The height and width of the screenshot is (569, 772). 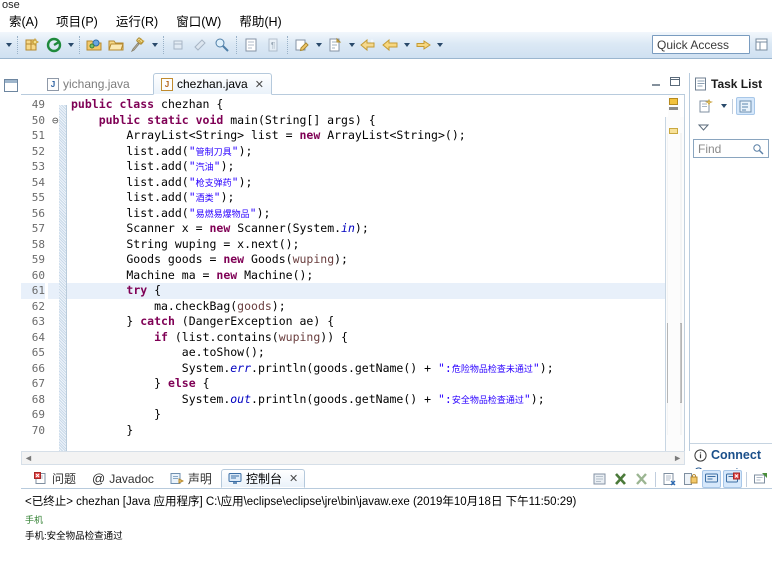 I want to click on toolbar-separator, so click(x=163, y=45).